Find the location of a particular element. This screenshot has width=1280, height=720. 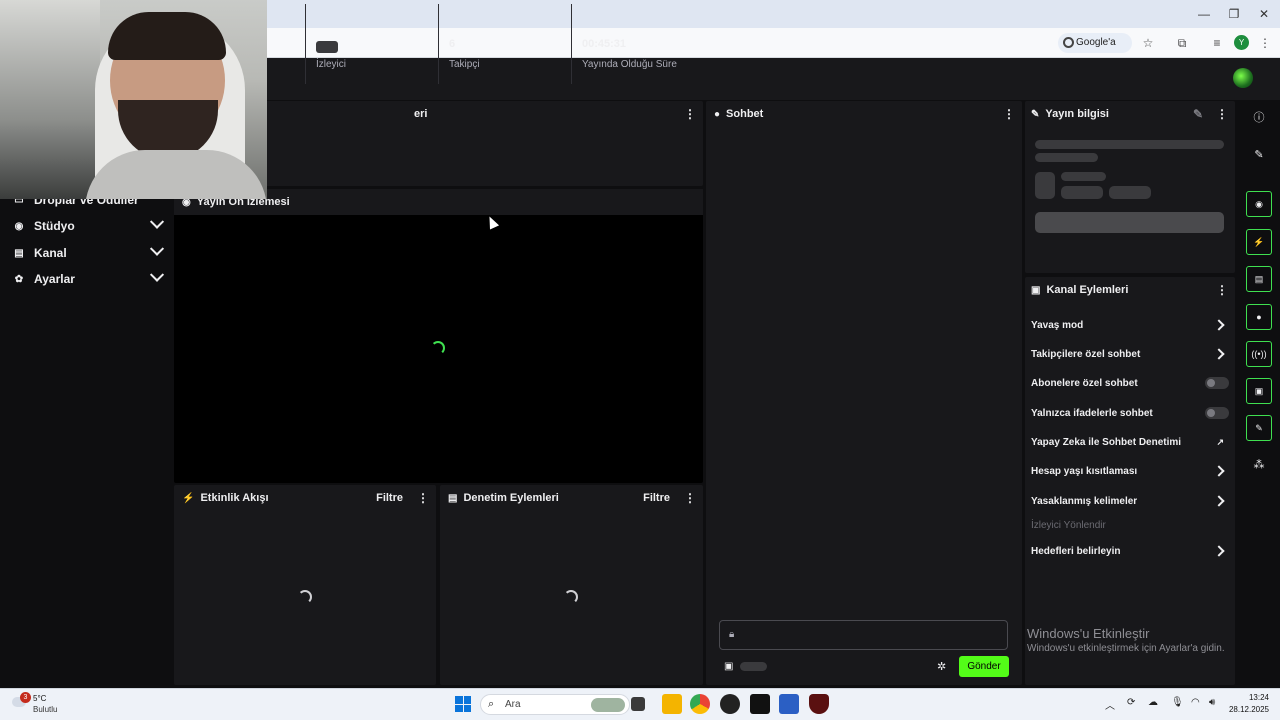

taskbar-search-input: ⌕ Ara is located at coordinates (555, 704).